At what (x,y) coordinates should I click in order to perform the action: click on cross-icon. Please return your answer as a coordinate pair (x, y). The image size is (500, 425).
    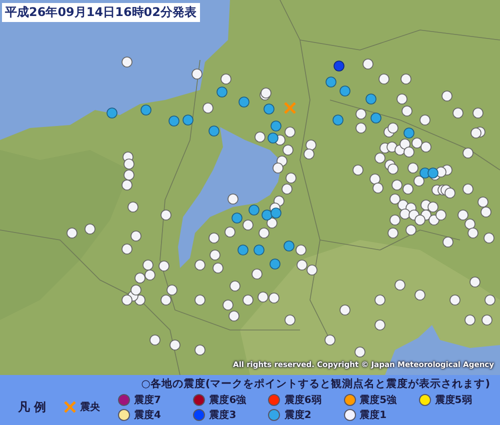
    Looking at the image, I should click on (70, 407).